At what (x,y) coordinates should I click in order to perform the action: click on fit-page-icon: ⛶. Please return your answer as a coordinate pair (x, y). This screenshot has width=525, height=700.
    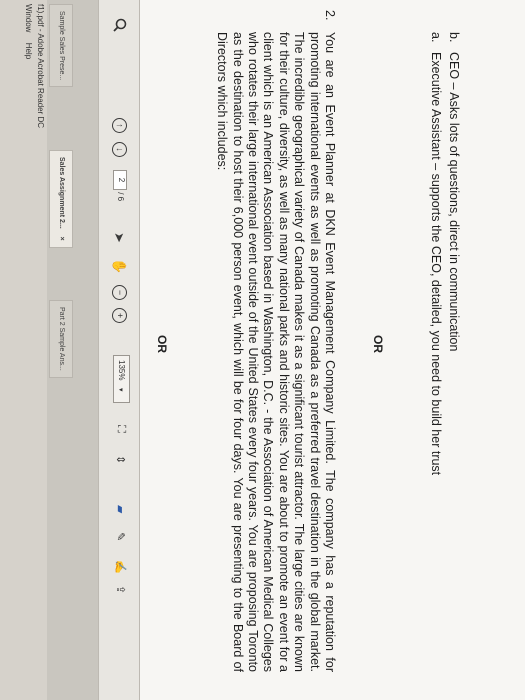
    Looking at the image, I should click on (120, 429).